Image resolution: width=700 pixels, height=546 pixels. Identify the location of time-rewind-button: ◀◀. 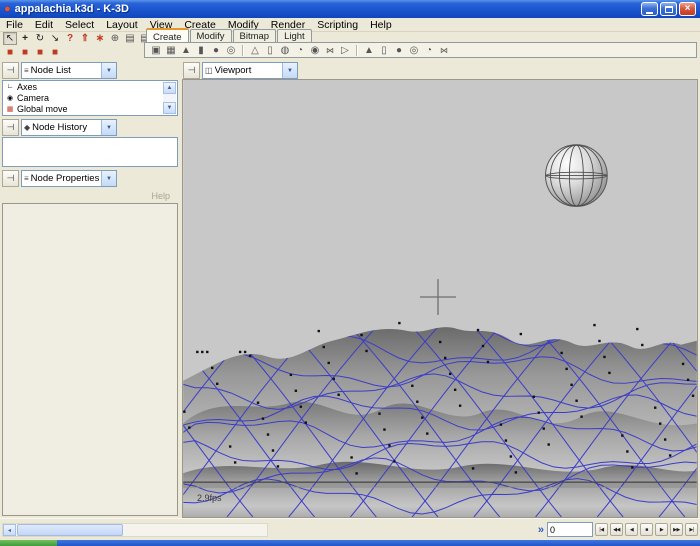
(616, 529).